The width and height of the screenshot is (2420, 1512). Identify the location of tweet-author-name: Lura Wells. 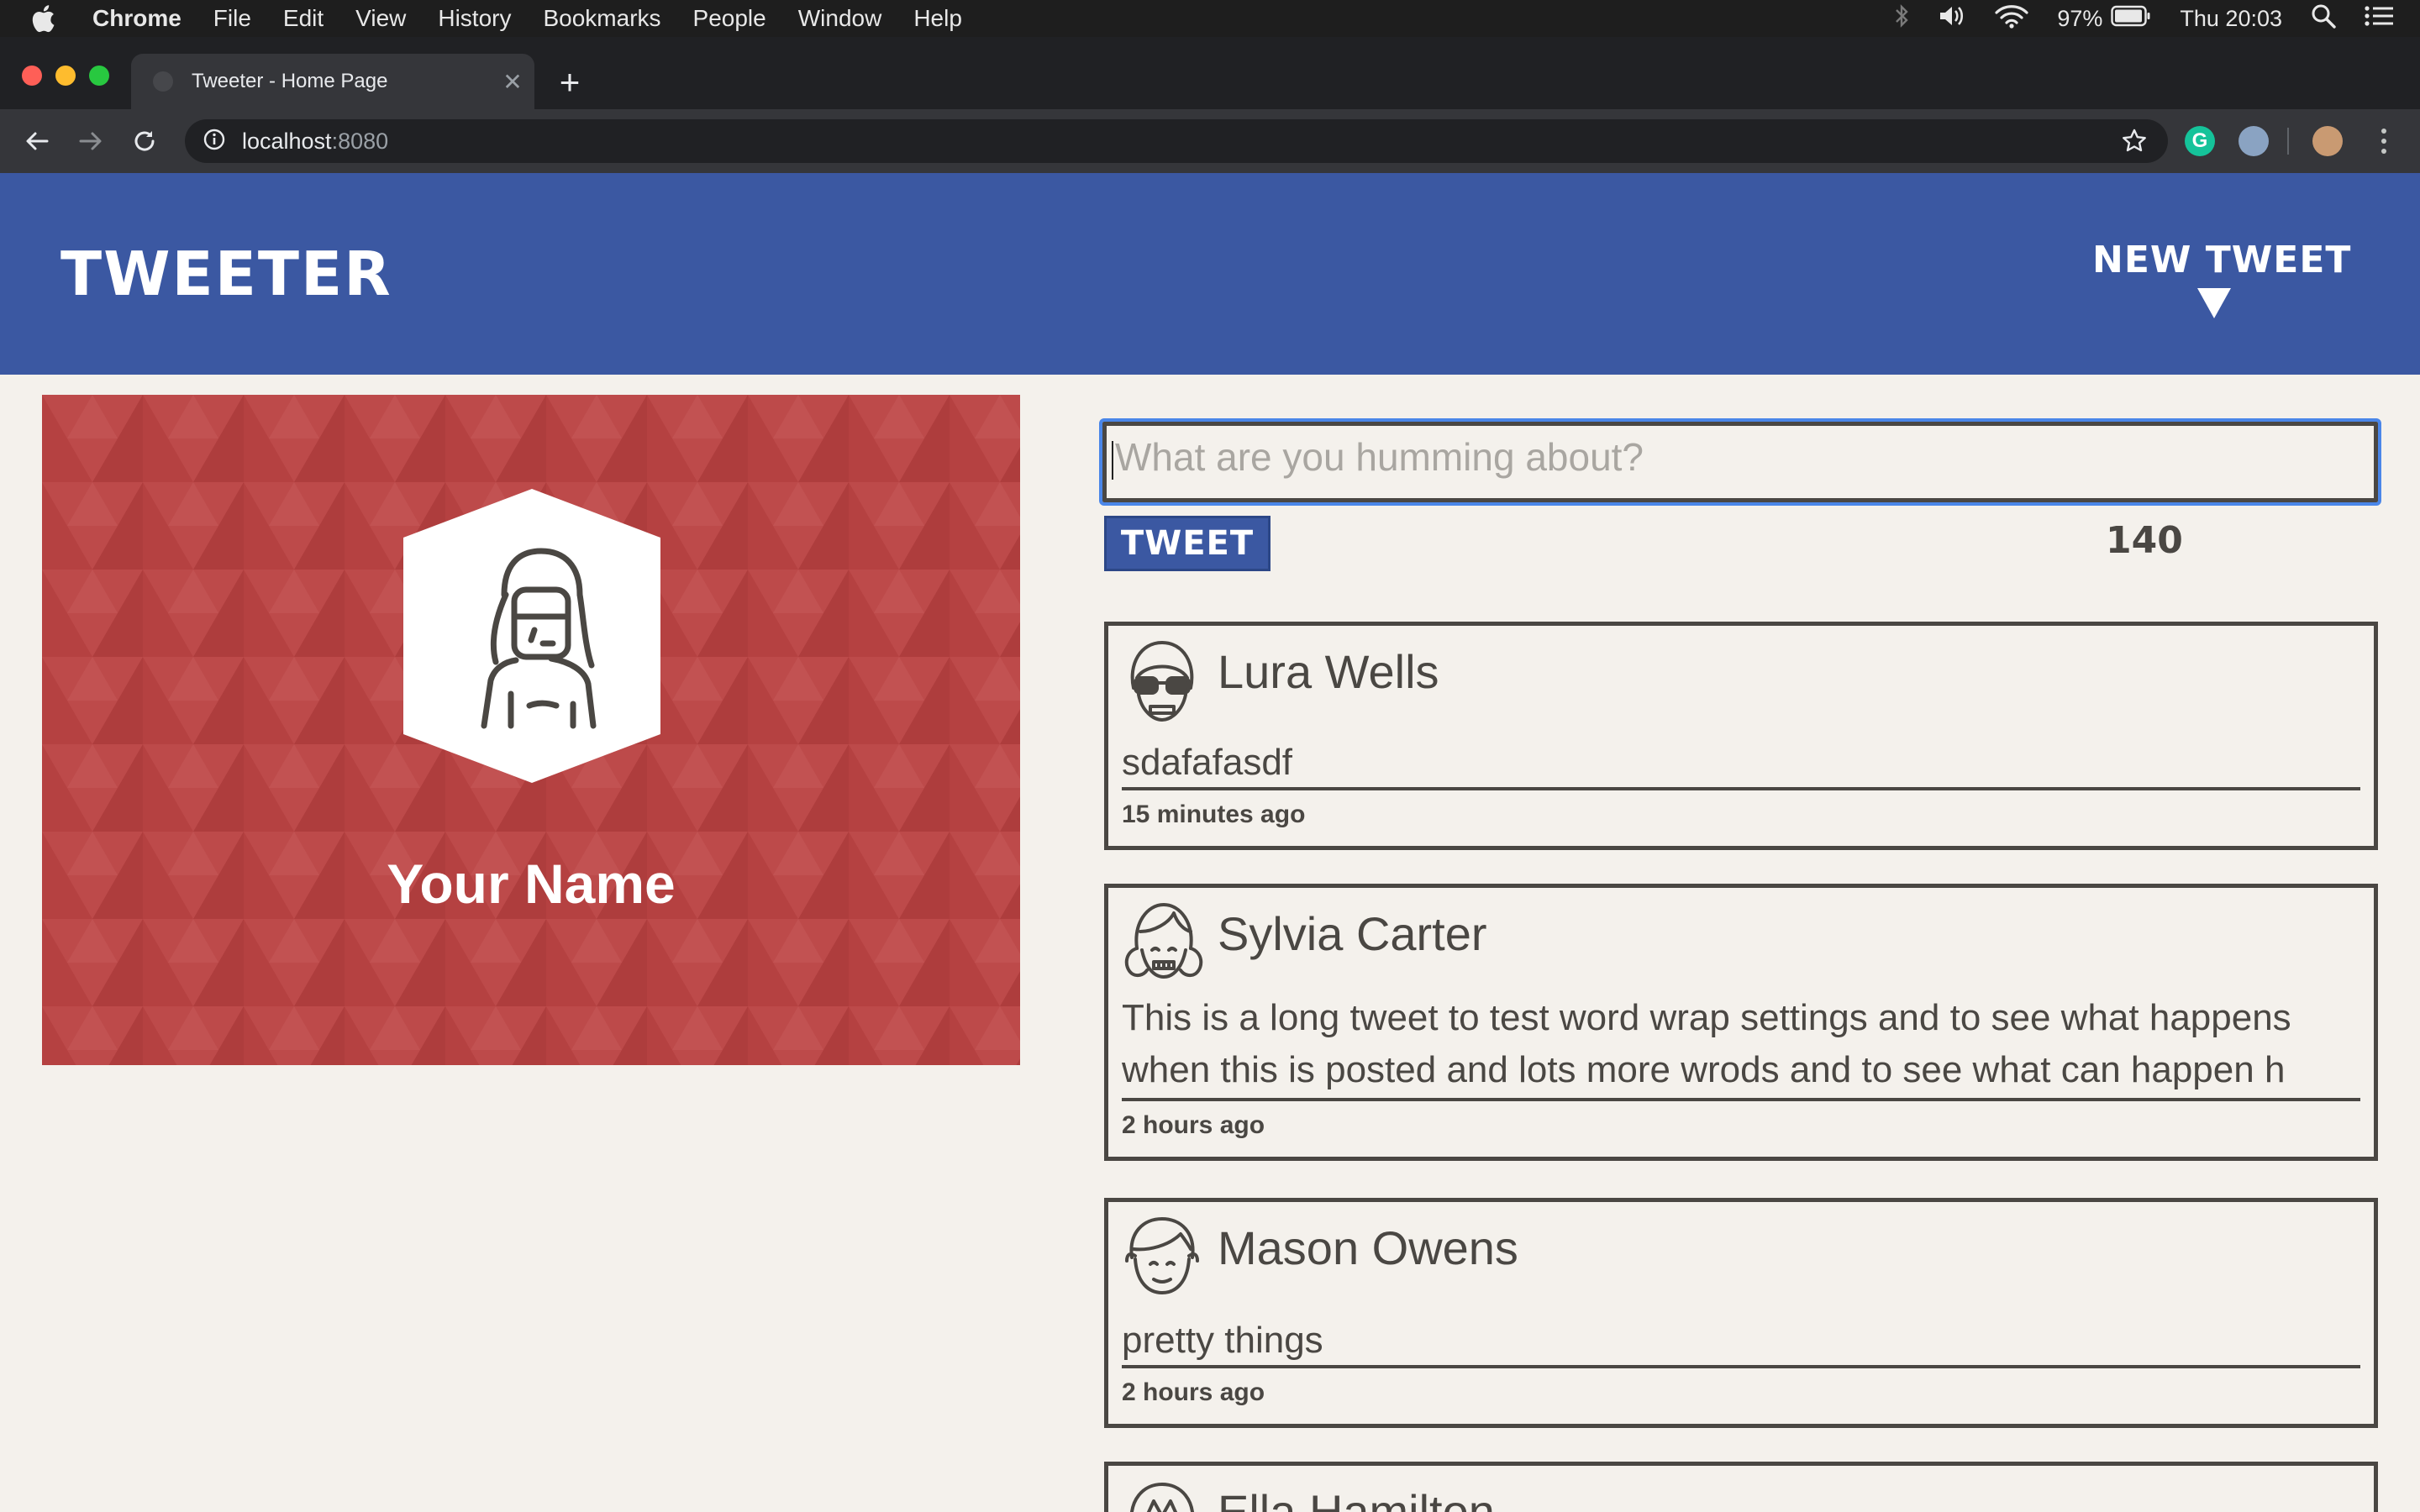
(1328, 671).